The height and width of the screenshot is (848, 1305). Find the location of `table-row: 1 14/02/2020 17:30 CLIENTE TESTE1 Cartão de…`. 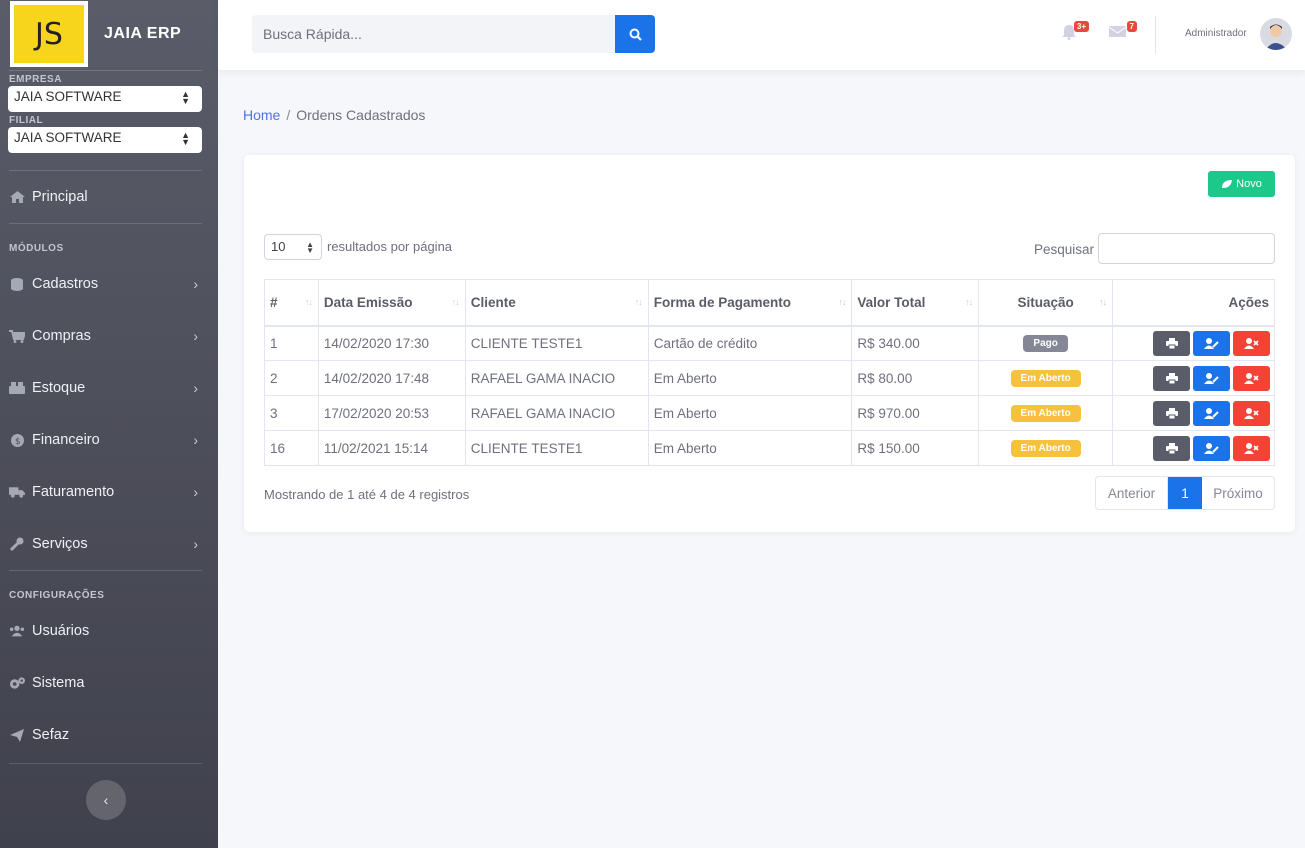

table-row: 1 14/02/2020 17:30 CLIENTE TESTE1 Cartão de… is located at coordinates (769, 343).